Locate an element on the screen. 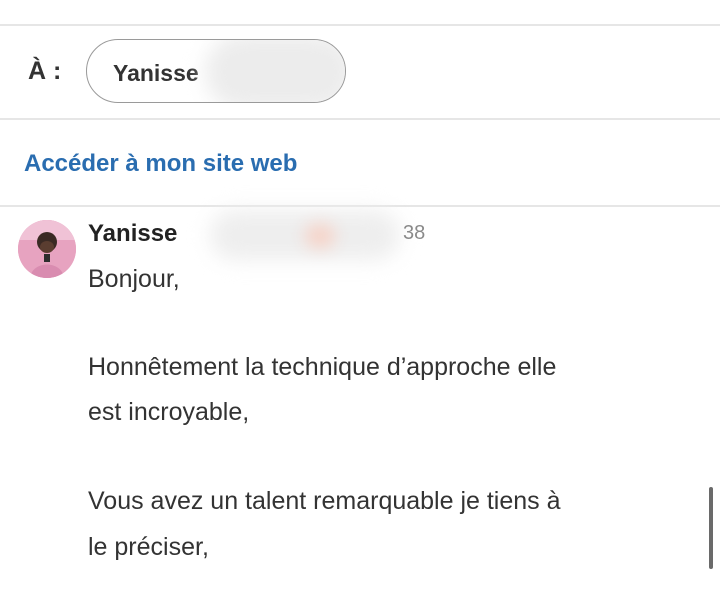 This screenshot has width=720, height=600. to-label: À : is located at coordinates (45, 71).